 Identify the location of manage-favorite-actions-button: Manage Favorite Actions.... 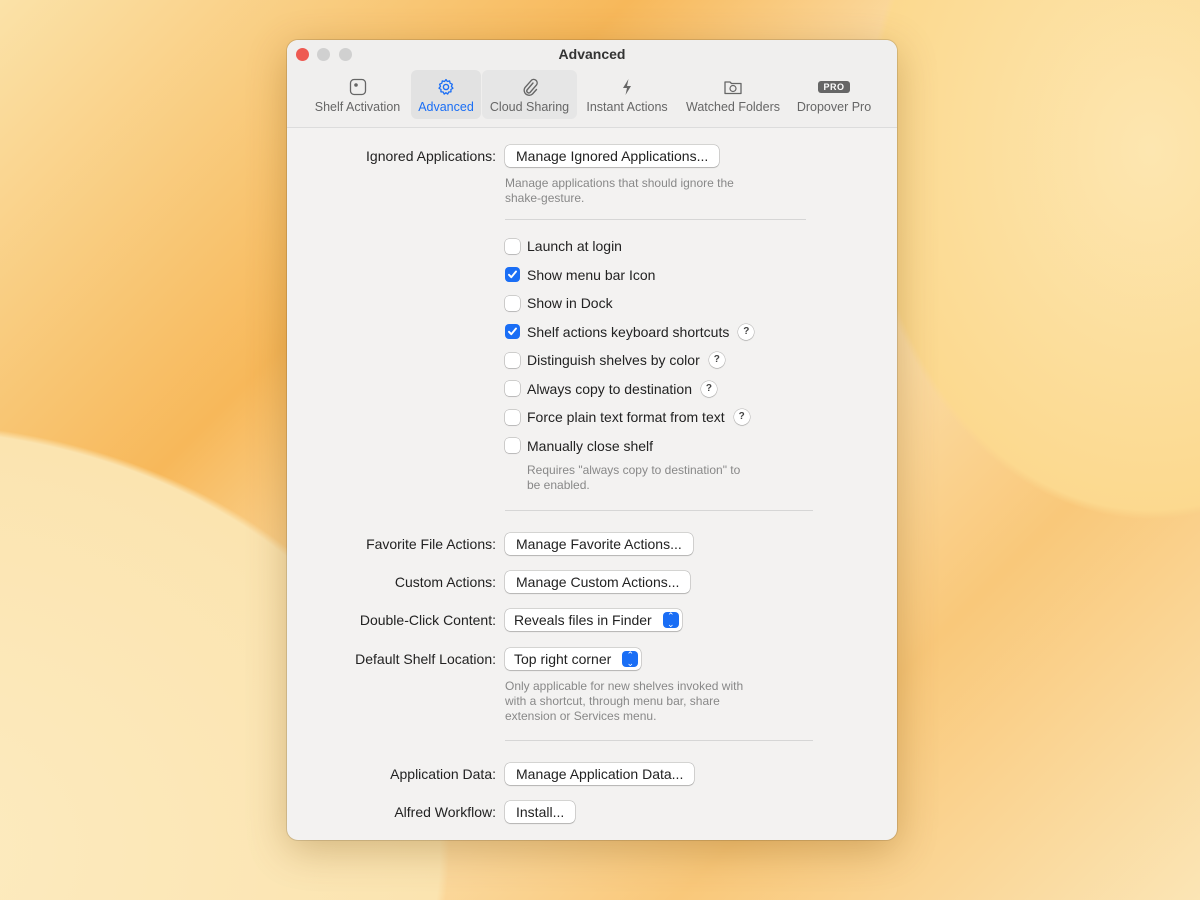
(599, 544).